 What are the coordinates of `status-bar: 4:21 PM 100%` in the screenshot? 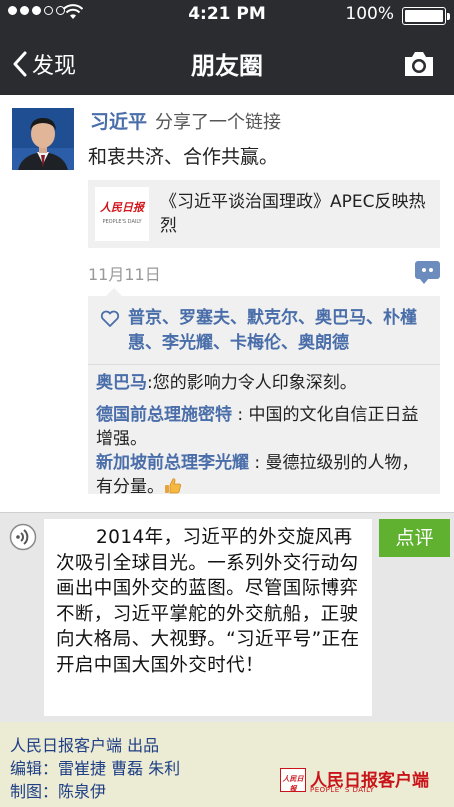 It's located at (227, 15).